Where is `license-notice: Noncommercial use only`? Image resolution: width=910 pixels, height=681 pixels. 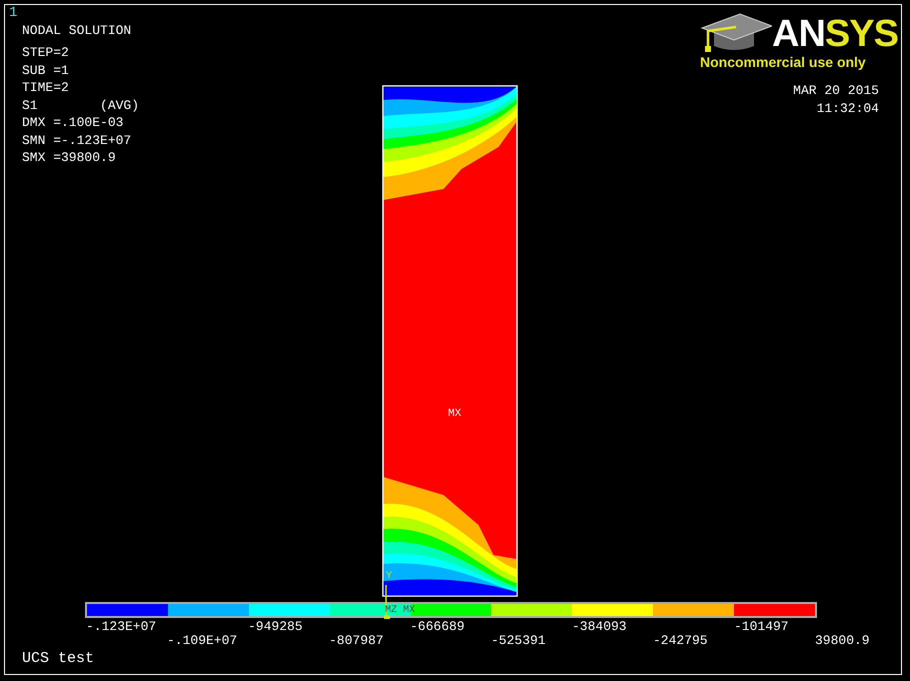
license-notice: Noncommercial use only is located at coordinates (783, 62).